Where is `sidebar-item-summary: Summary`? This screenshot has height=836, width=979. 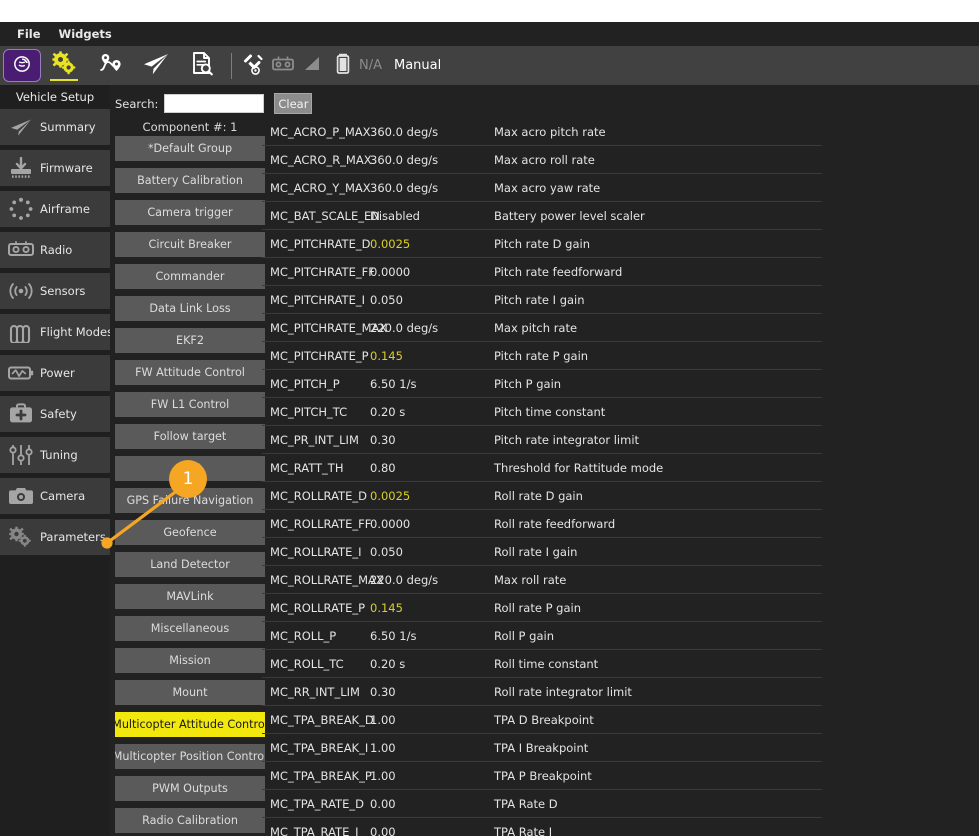
sidebar-item-summary: Summary is located at coordinates (55, 127).